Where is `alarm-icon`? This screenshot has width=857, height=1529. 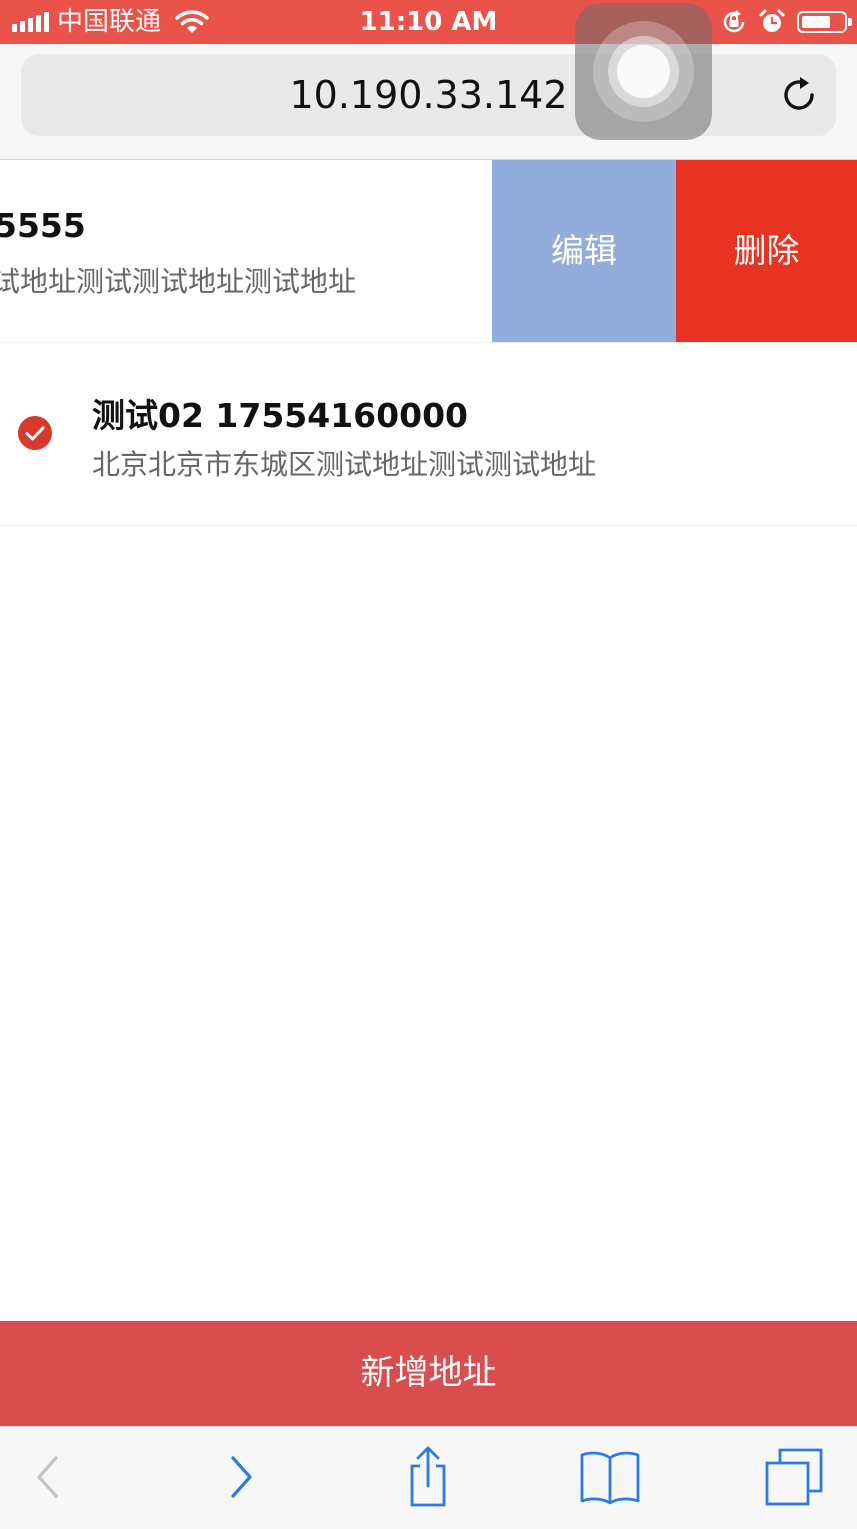 alarm-icon is located at coordinates (772, 20).